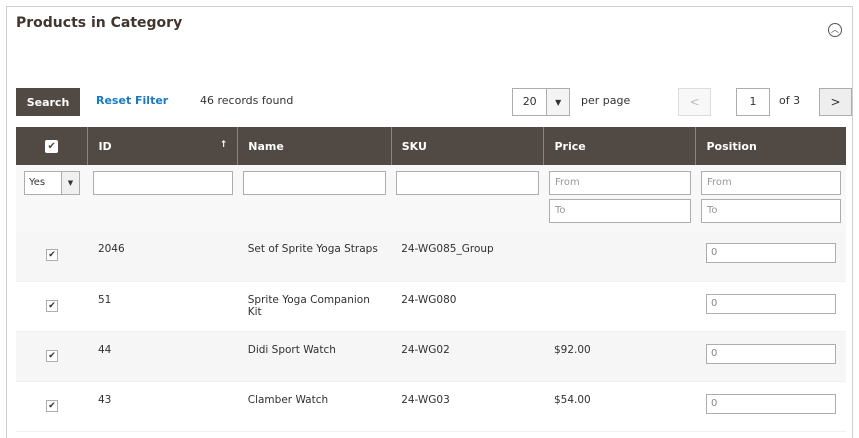 This screenshot has width=859, height=438. I want to click on checkbox-checked-icon: ✔, so click(52, 146).